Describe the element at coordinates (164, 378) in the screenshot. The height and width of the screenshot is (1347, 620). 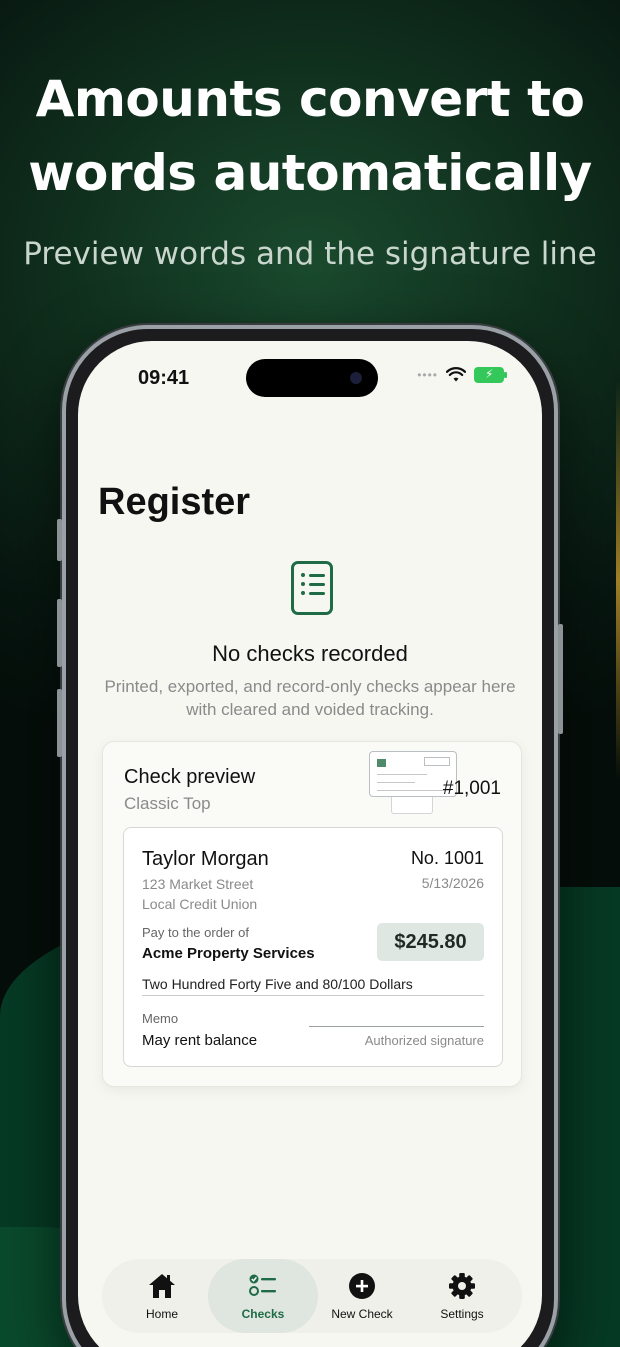
I see `status-time: 09:41` at that location.